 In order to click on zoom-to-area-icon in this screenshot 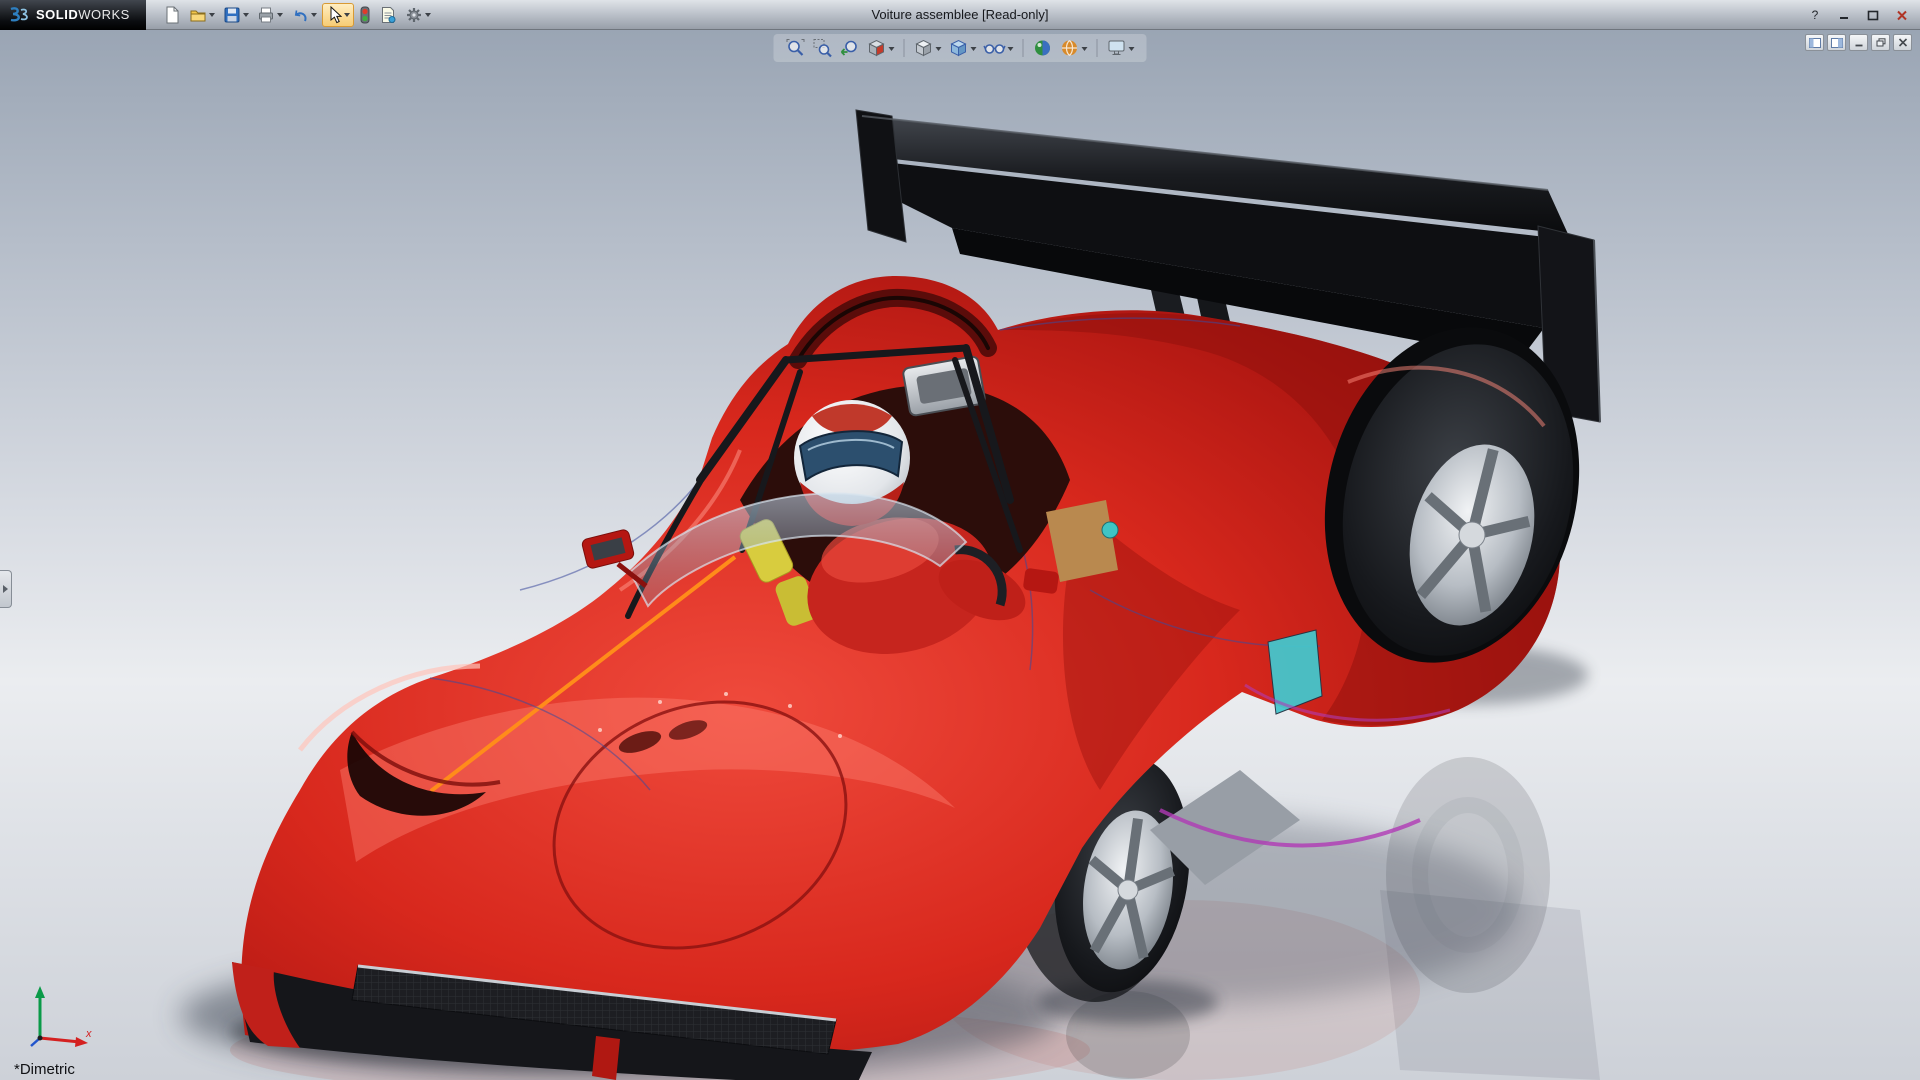, I will do `click(822, 48)`.